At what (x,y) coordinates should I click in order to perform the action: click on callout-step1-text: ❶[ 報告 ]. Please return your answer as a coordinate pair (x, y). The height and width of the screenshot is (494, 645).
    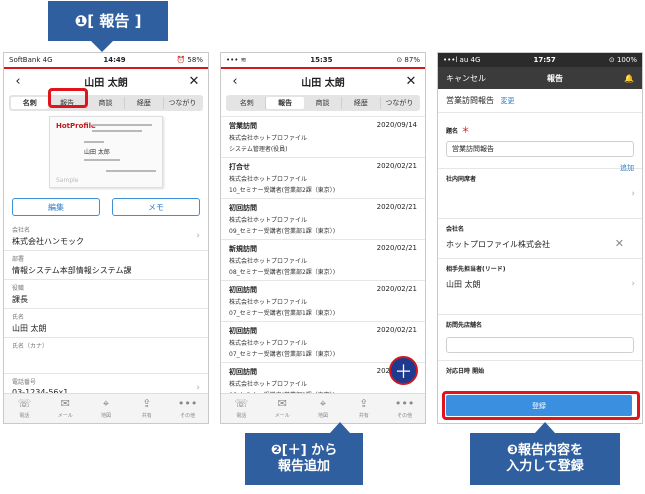
    Looking at the image, I should click on (108, 20).